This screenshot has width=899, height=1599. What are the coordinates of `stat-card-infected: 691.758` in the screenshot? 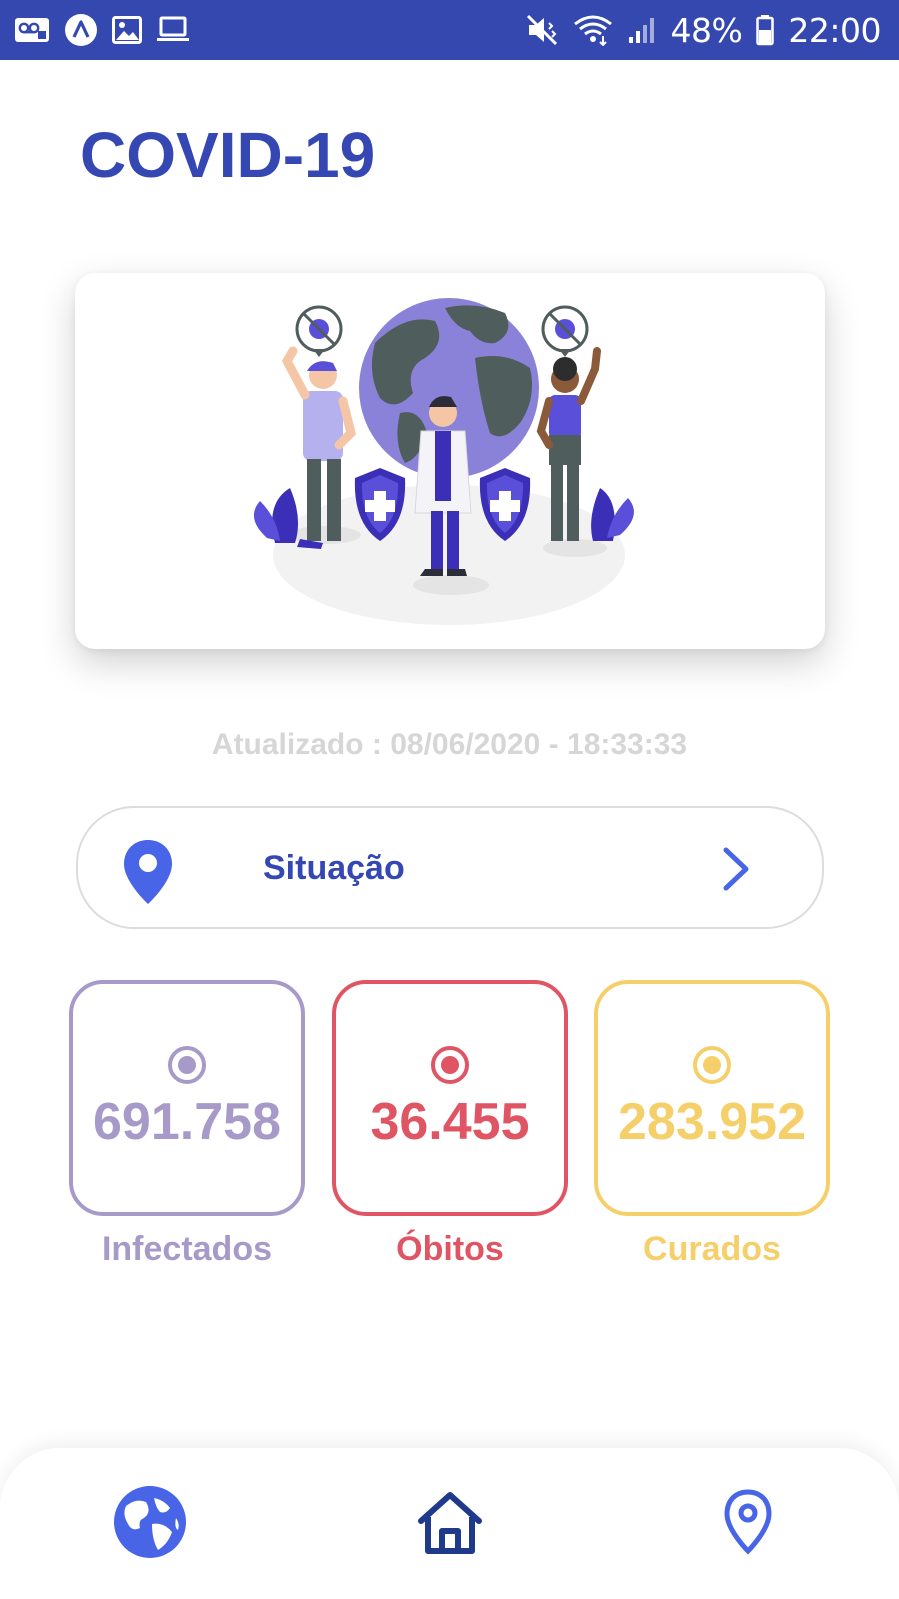 It's located at (187, 1098).